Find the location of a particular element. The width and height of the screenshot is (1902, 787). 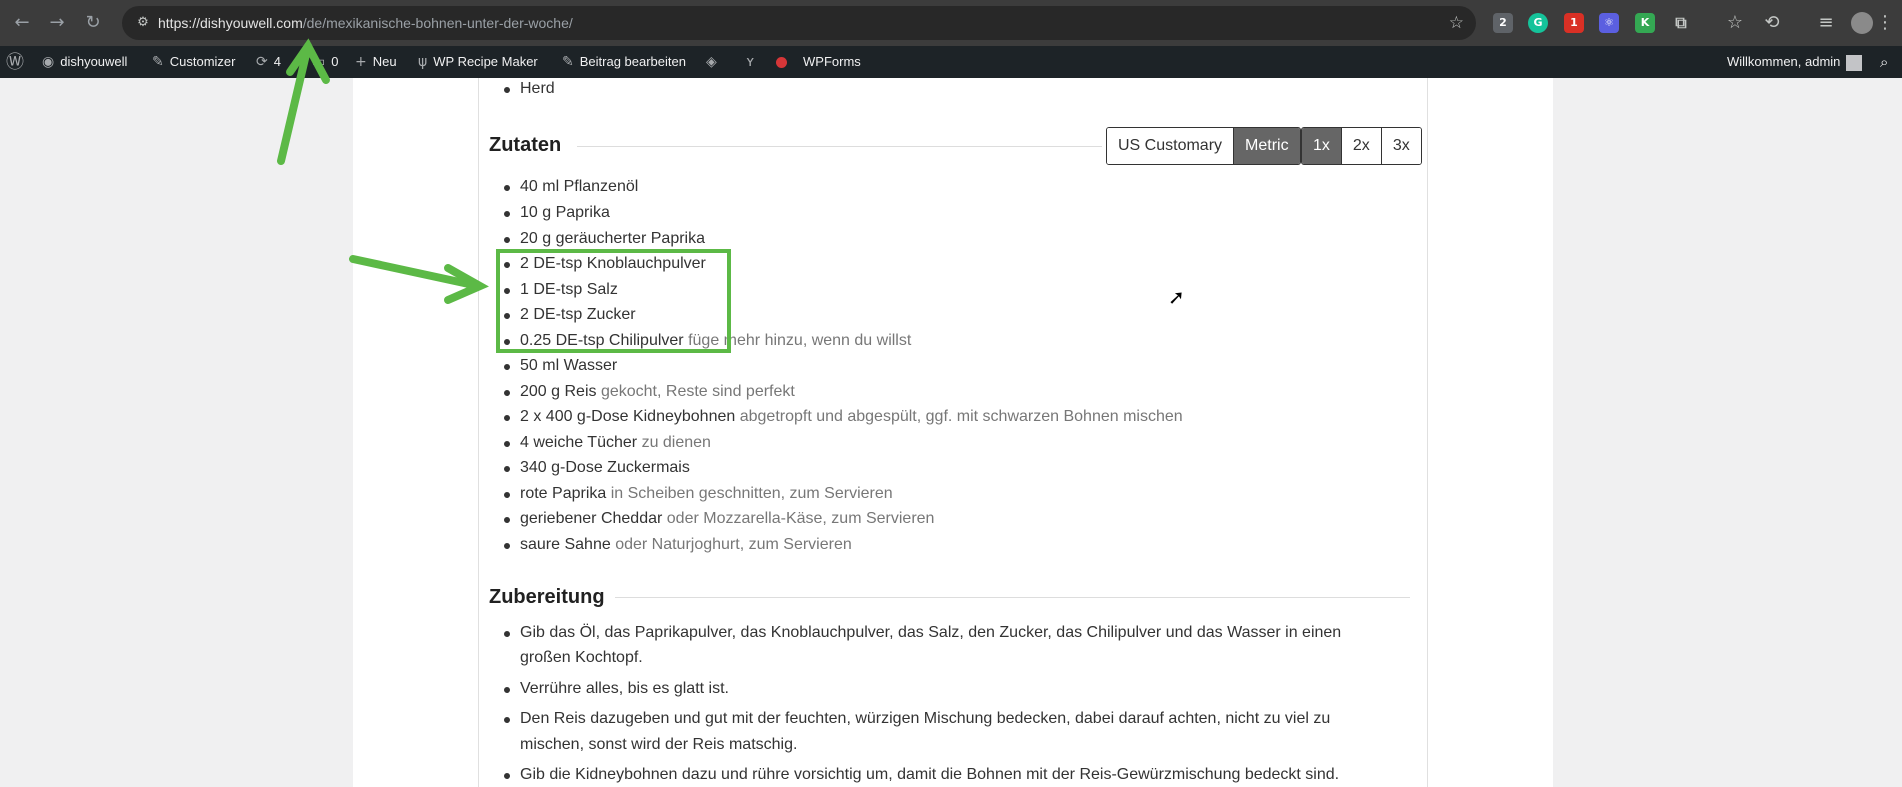

ingredient-item: 40 ml Pflanzenöl is located at coordinates (571, 186).